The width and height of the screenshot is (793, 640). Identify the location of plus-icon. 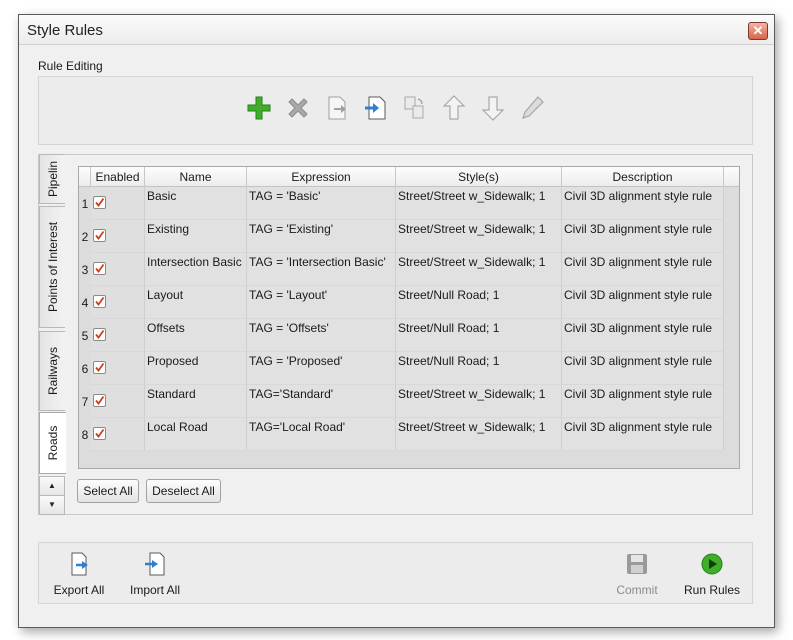
(259, 108).